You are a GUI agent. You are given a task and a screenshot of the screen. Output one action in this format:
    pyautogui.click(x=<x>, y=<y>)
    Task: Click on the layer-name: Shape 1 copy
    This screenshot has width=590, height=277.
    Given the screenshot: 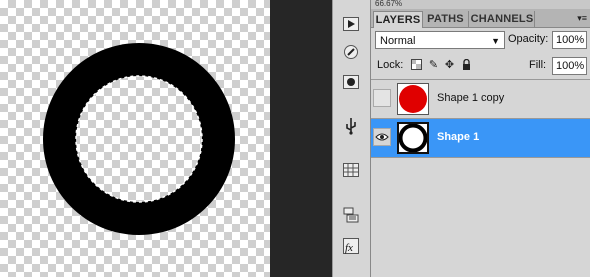 What is the action you would take?
    pyautogui.click(x=471, y=98)
    